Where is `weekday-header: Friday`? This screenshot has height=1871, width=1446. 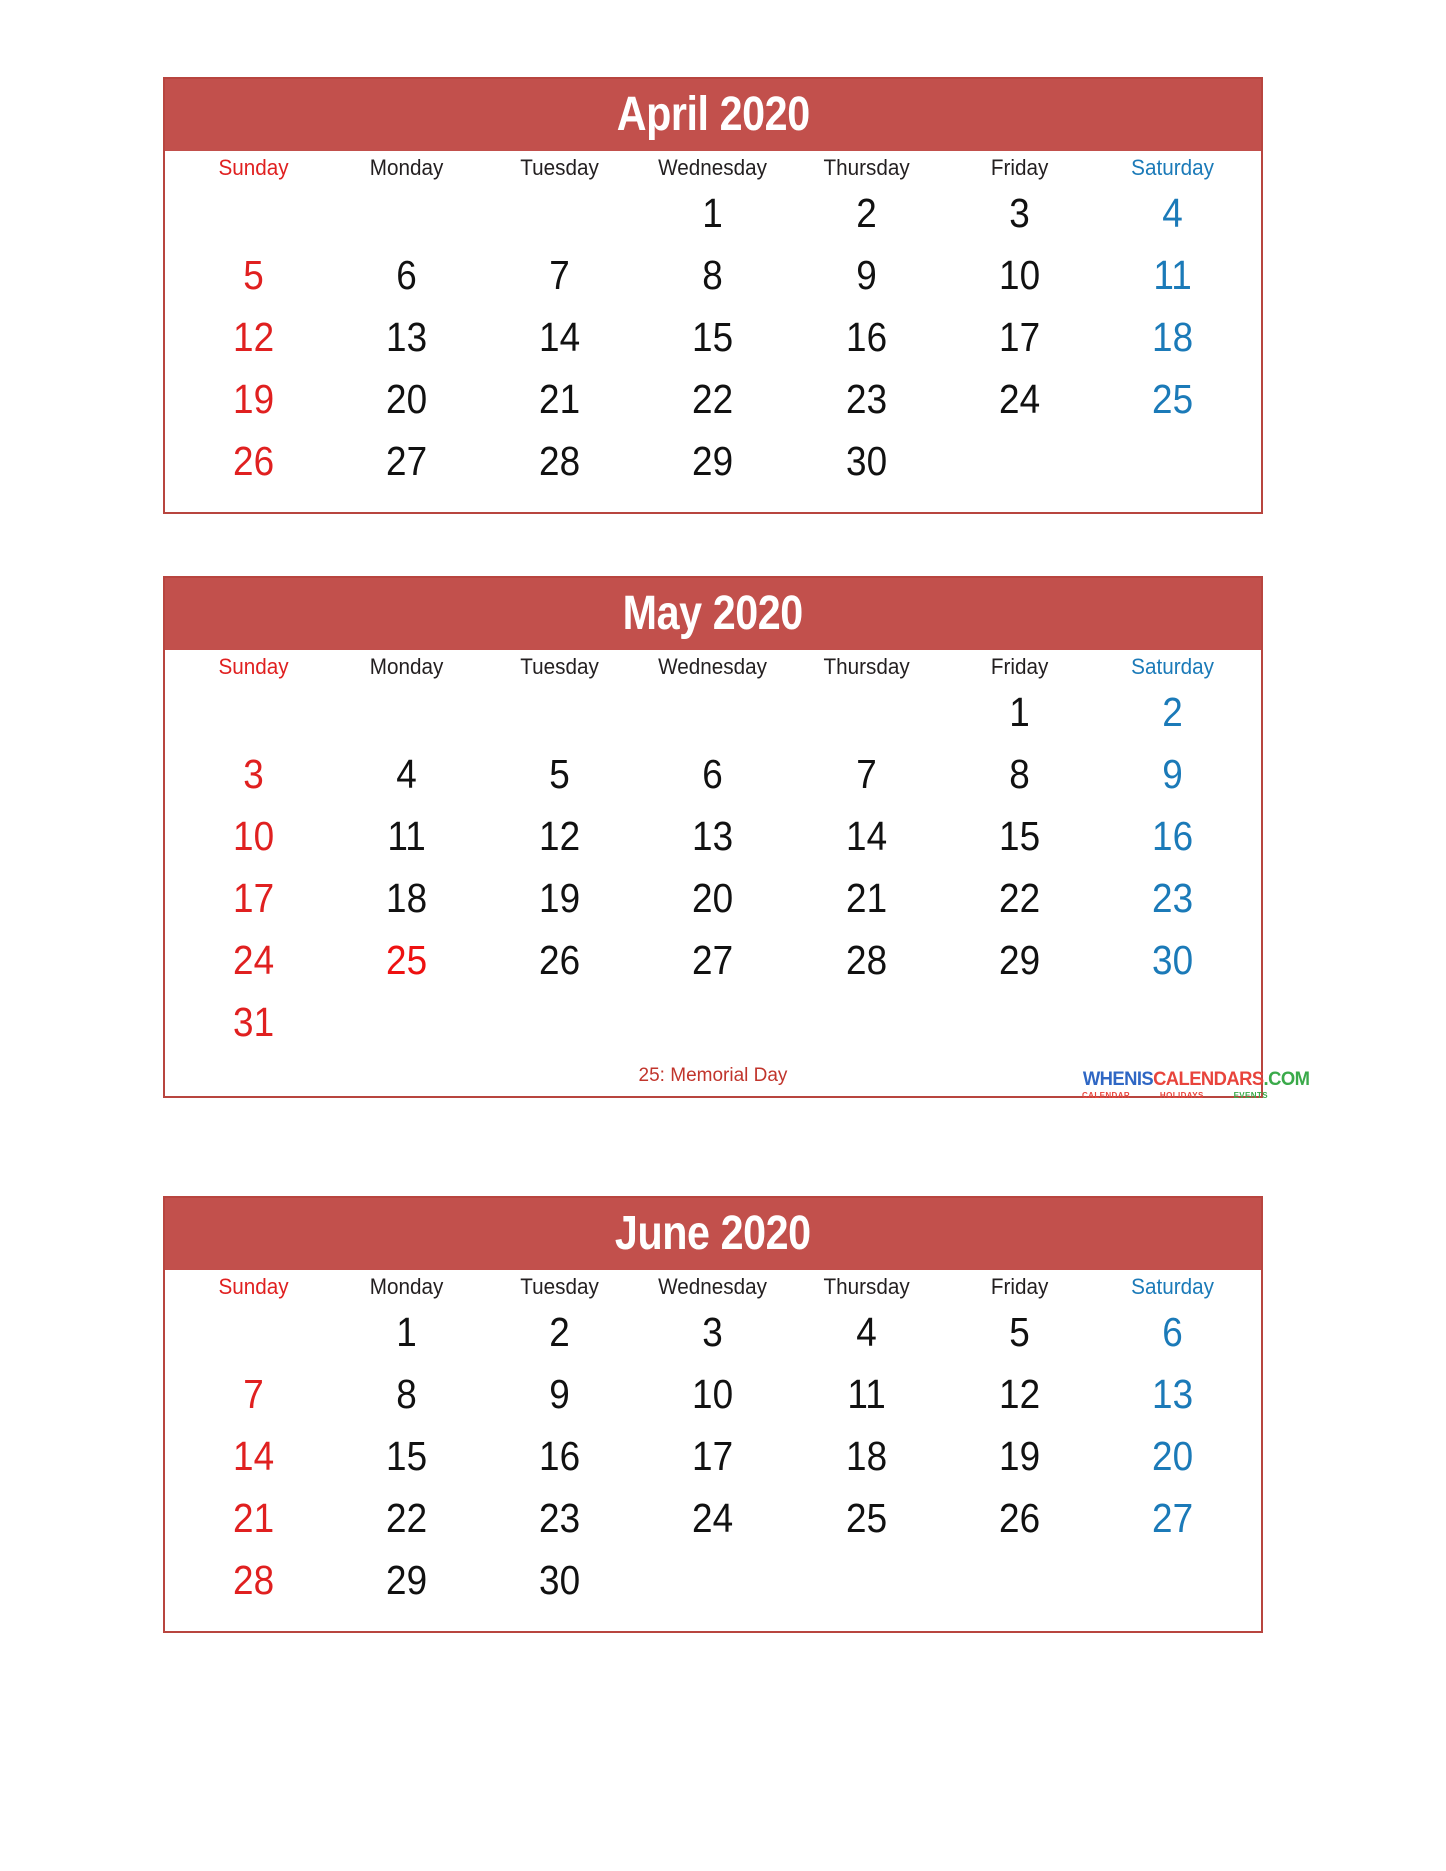 weekday-header: Friday is located at coordinates (1019, 167).